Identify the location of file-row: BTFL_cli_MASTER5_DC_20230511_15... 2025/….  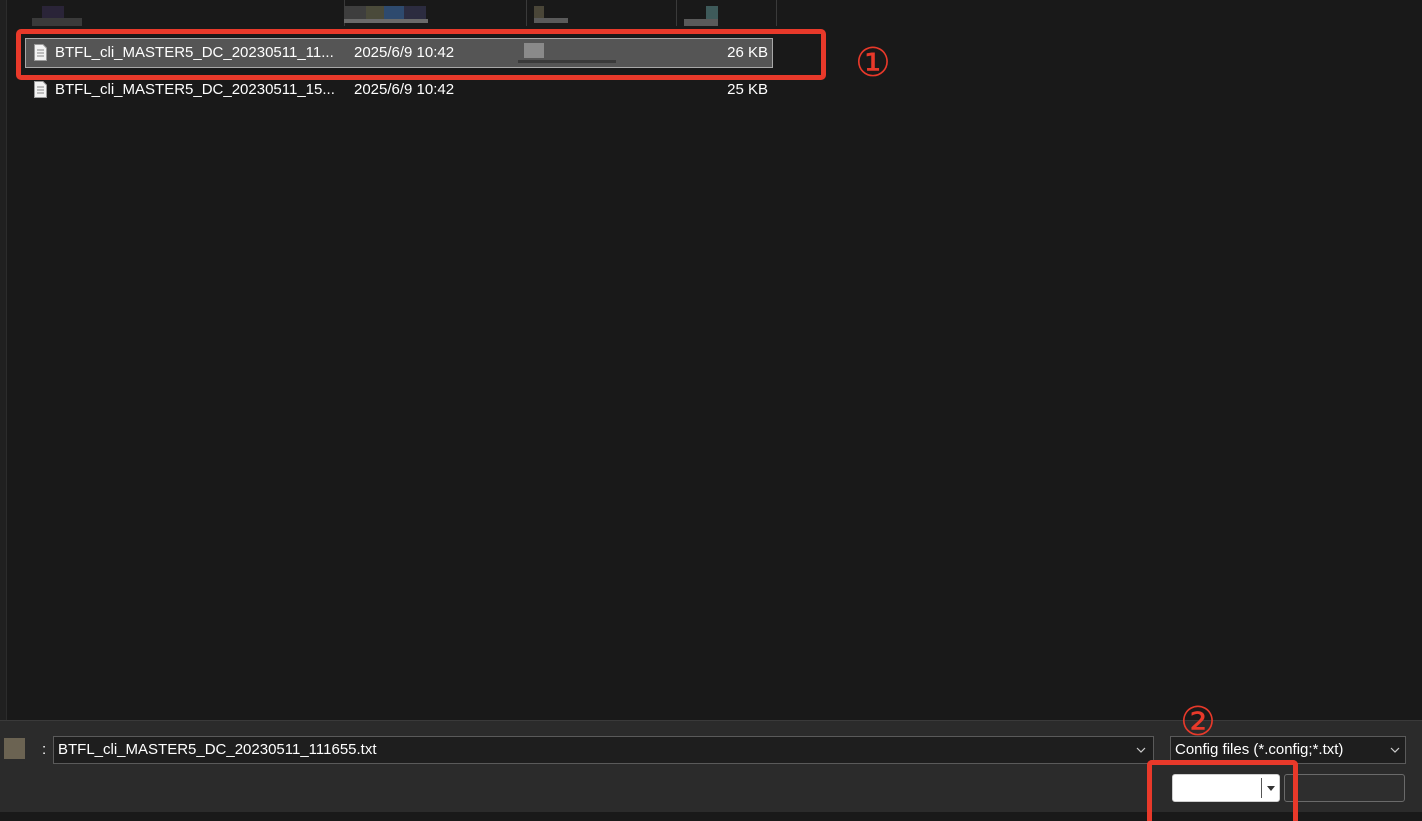
(399, 90).